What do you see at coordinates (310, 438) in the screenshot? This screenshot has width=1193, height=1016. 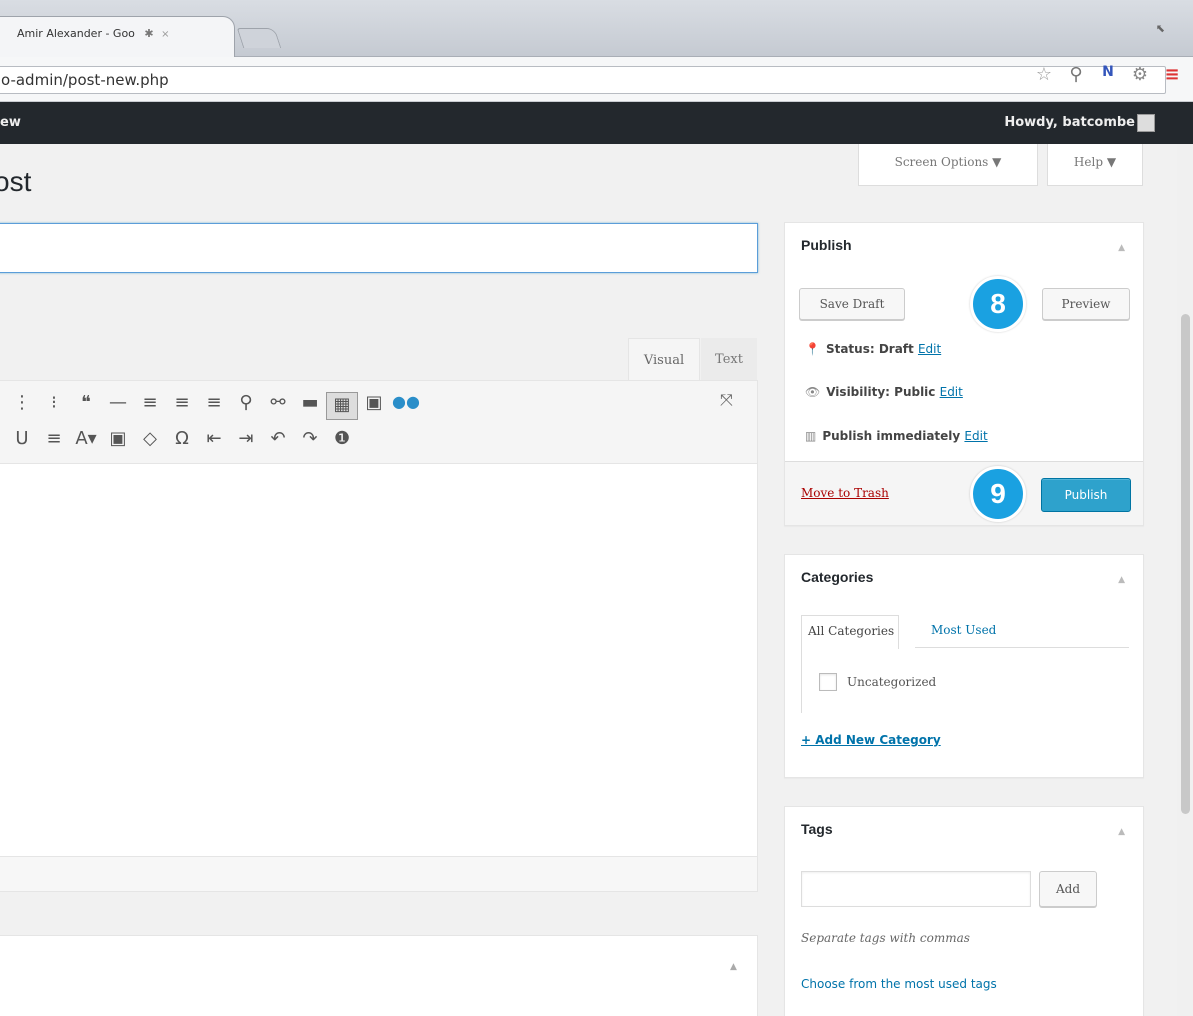 I see `redo-icon: ↷` at bounding box center [310, 438].